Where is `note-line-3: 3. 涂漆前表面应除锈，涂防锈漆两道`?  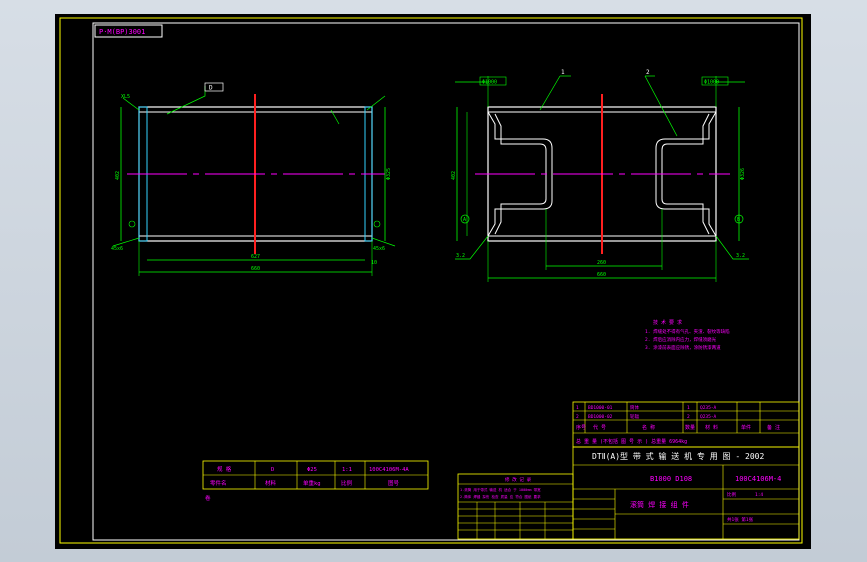 note-line-3: 3. 涂漆前表面应除锈，涂防锈漆两道 is located at coordinates (683, 347).